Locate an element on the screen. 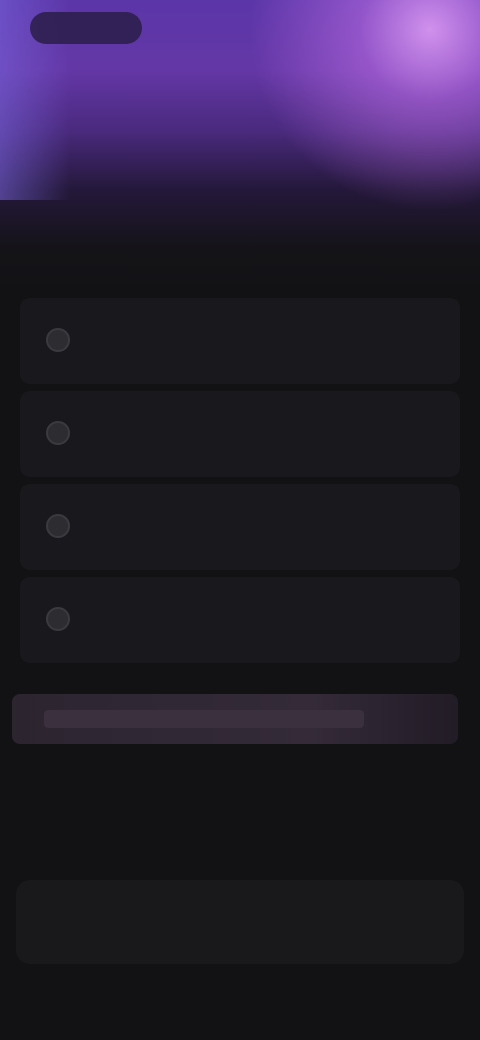  footer-panel is located at coordinates (240, 922).